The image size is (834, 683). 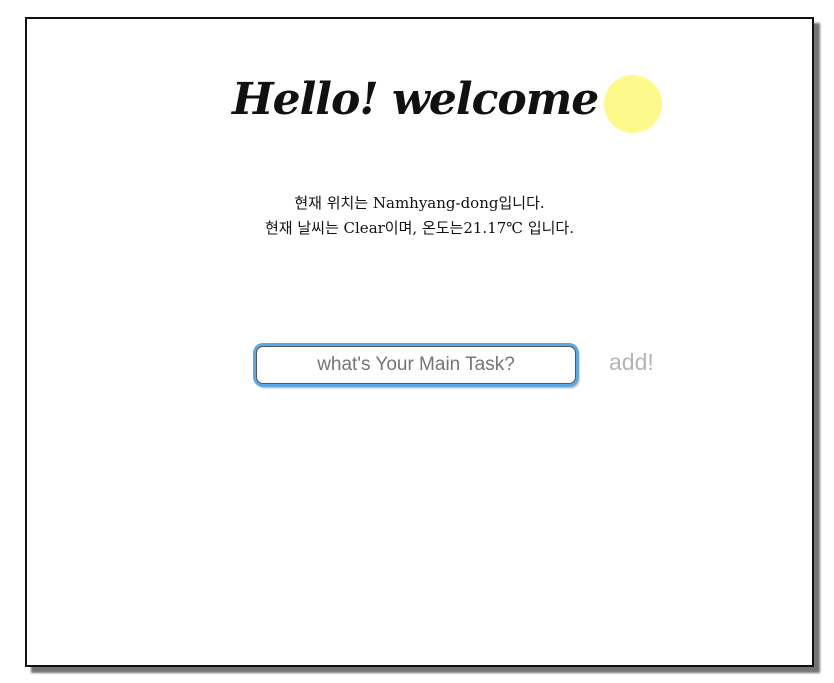 What do you see at coordinates (419, 203) in the screenshot?
I see `location-text: 현재 위치는 Namhyang-dong입니다.` at bounding box center [419, 203].